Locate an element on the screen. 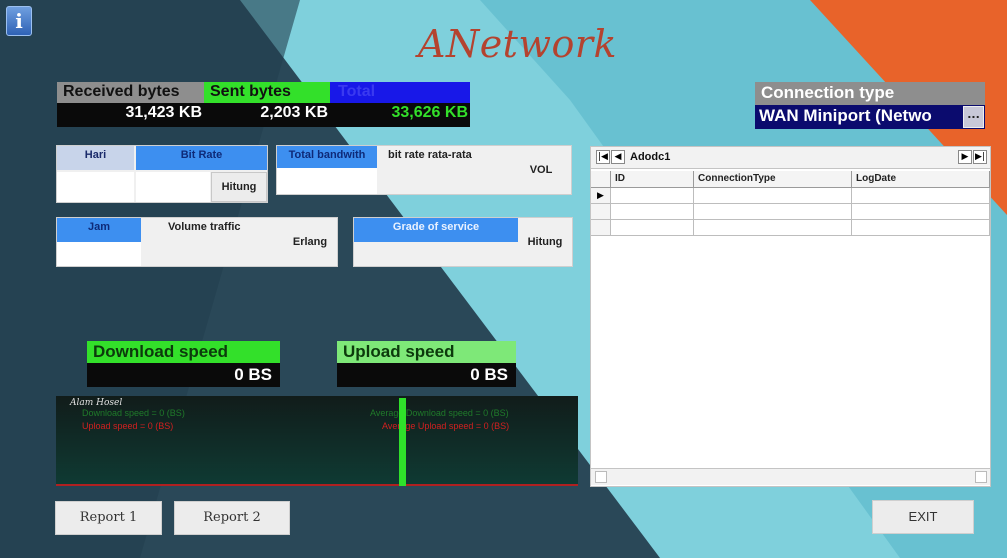 Image resolution: width=1007 pixels, height=558 pixels. bit-rate-input is located at coordinates (173, 187).